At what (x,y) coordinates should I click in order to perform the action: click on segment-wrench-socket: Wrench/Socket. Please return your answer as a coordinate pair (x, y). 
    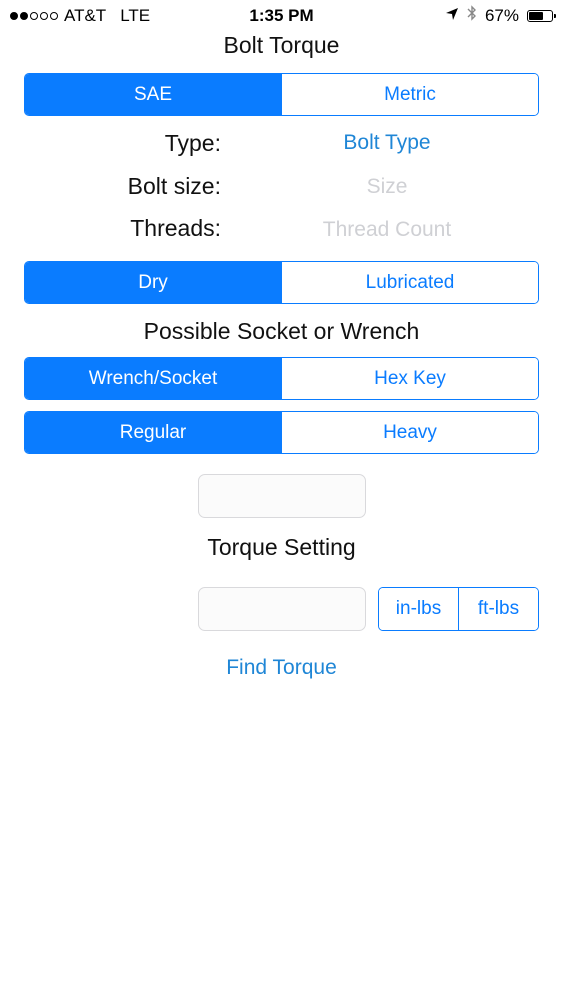
    Looking at the image, I should click on (153, 378).